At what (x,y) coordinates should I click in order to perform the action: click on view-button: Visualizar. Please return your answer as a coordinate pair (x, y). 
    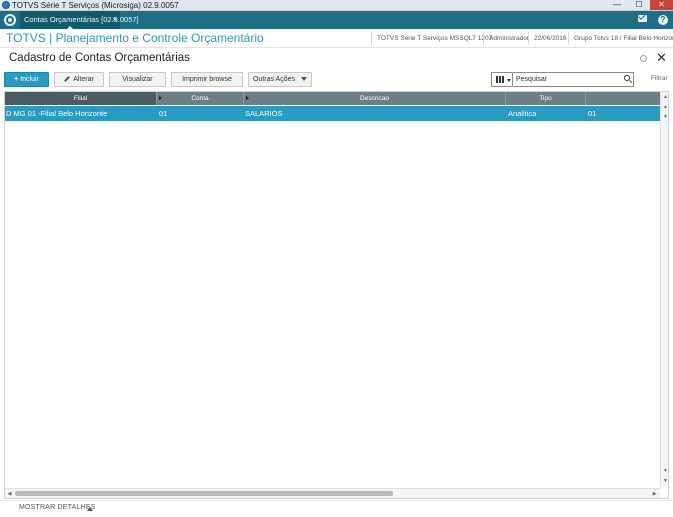
    Looking at the image, I should click on (137, 79).